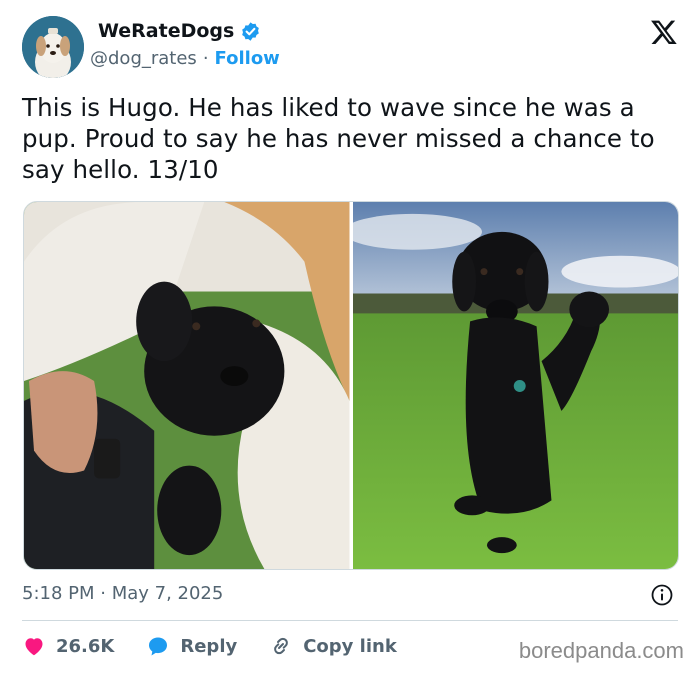  I want to click on tweet-timestamp: 5:18 PM · May 7, 2025, so click(122, 593).